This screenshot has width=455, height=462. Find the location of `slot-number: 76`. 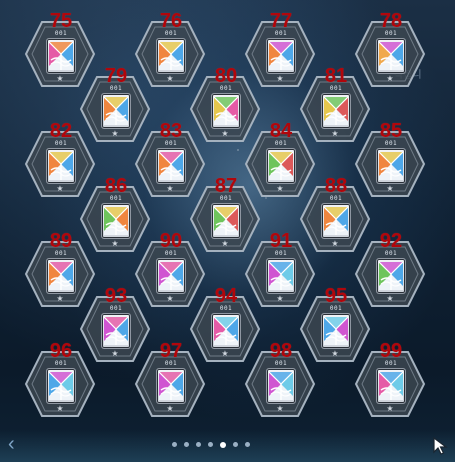

slot-number: 76 is located at coordinates (171, 21).